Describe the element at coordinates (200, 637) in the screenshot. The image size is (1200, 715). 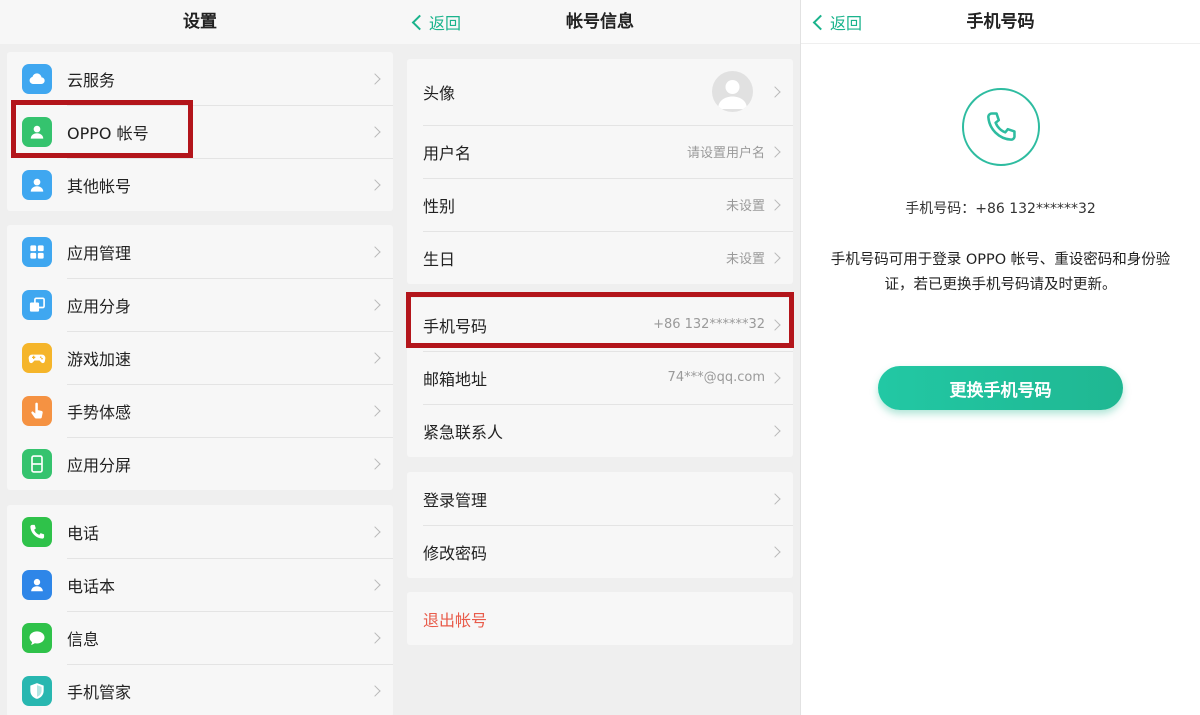
I see `settings-item-messages: 信息` at that location.